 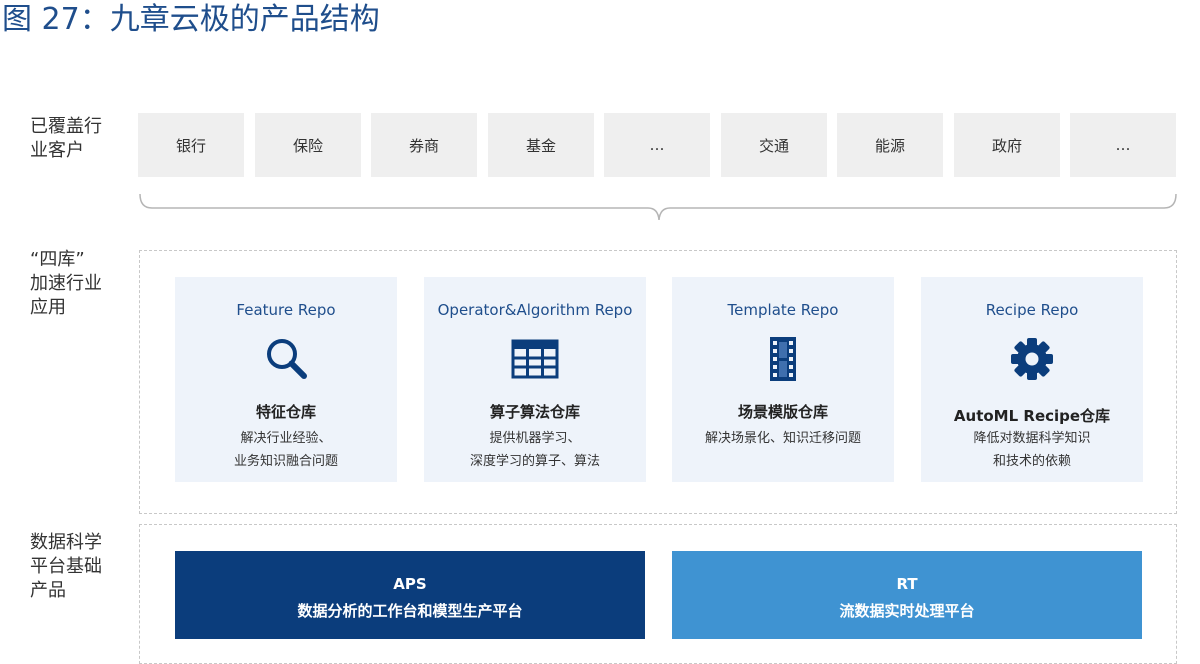 What do you see at coordinates (286, 438) in the screenshot?
I see `repo-description-line: 解决行业经验、` at bounding box center [286, 438].